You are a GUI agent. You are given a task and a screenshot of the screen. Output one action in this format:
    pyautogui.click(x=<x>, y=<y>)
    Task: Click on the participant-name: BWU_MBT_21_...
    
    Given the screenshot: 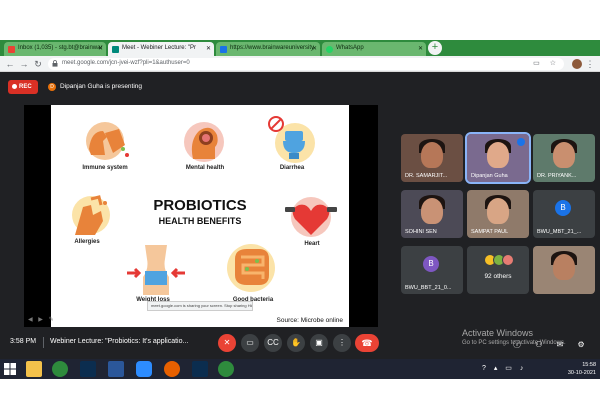 What is the action you would take?
    pyautogui.click(x=559, y=232)
    